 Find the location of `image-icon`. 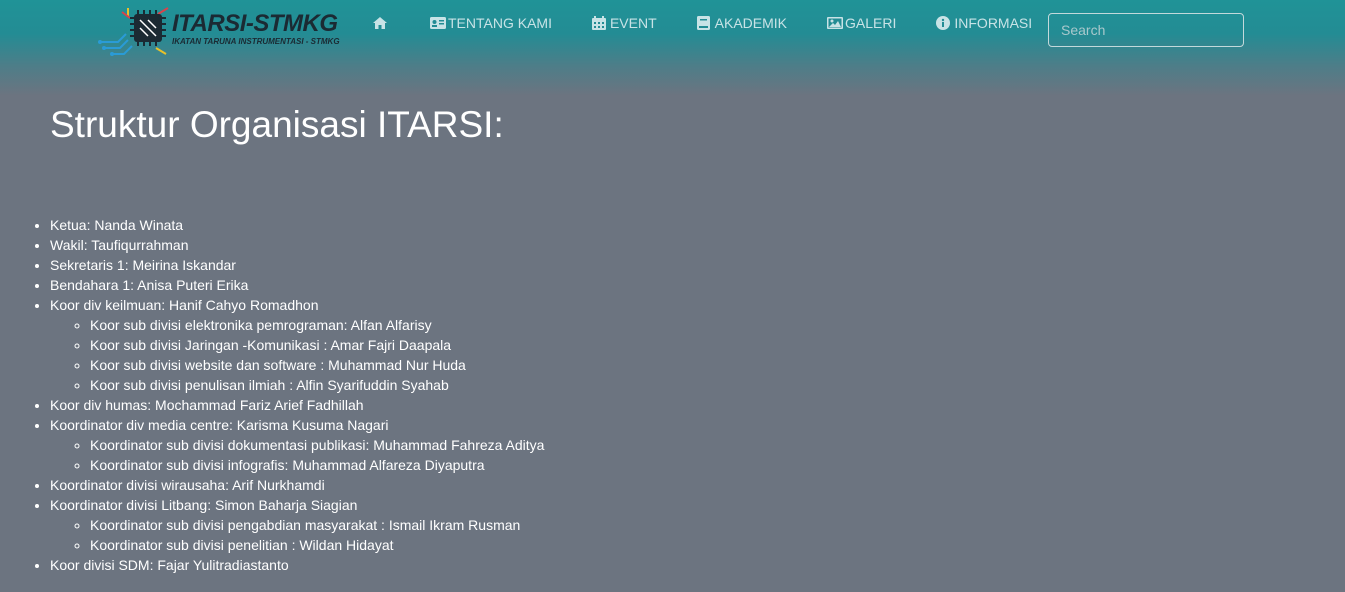

image-icon is located at coordinates (835, 23).